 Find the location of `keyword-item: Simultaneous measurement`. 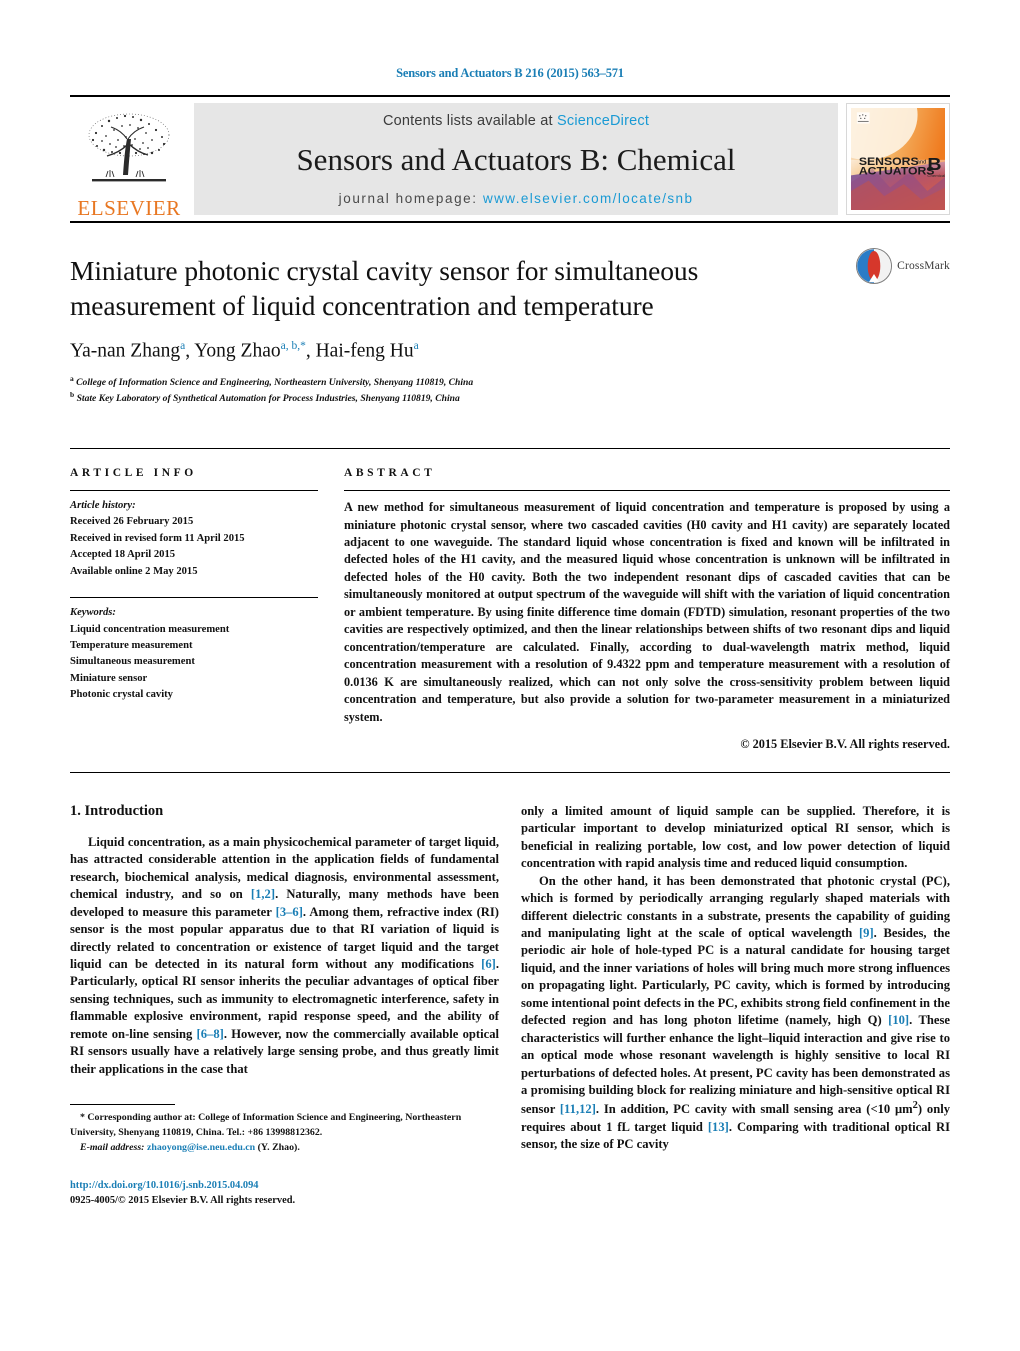

keyword-item: Simultaneous measurement is located at coordinates (132, 662).